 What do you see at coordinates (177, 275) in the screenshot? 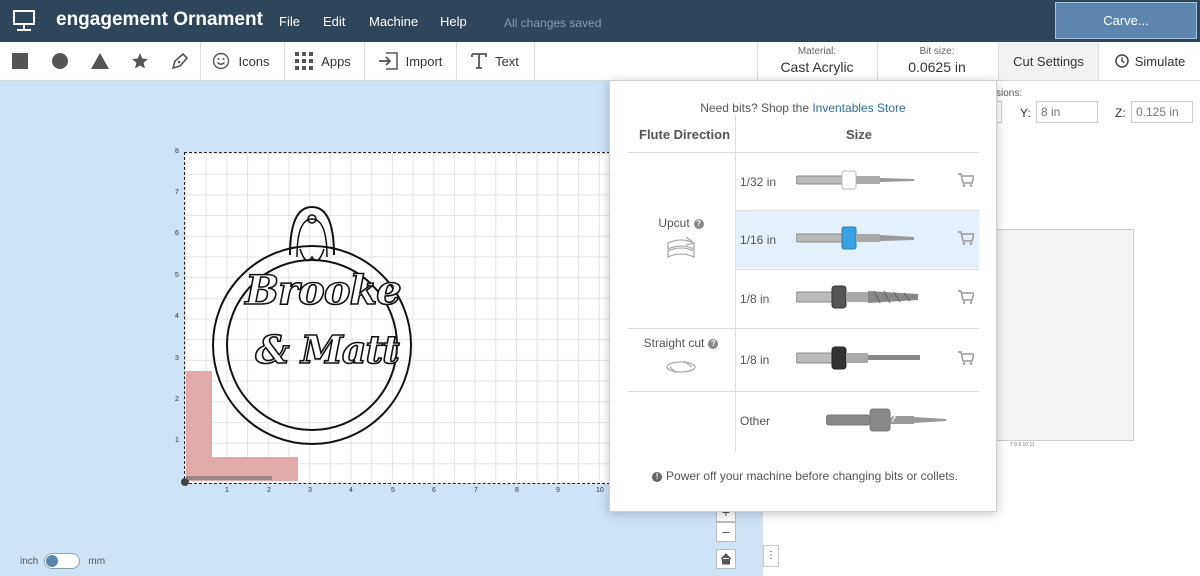
I see `y-tick: 5` at bounding box center [177, 275].